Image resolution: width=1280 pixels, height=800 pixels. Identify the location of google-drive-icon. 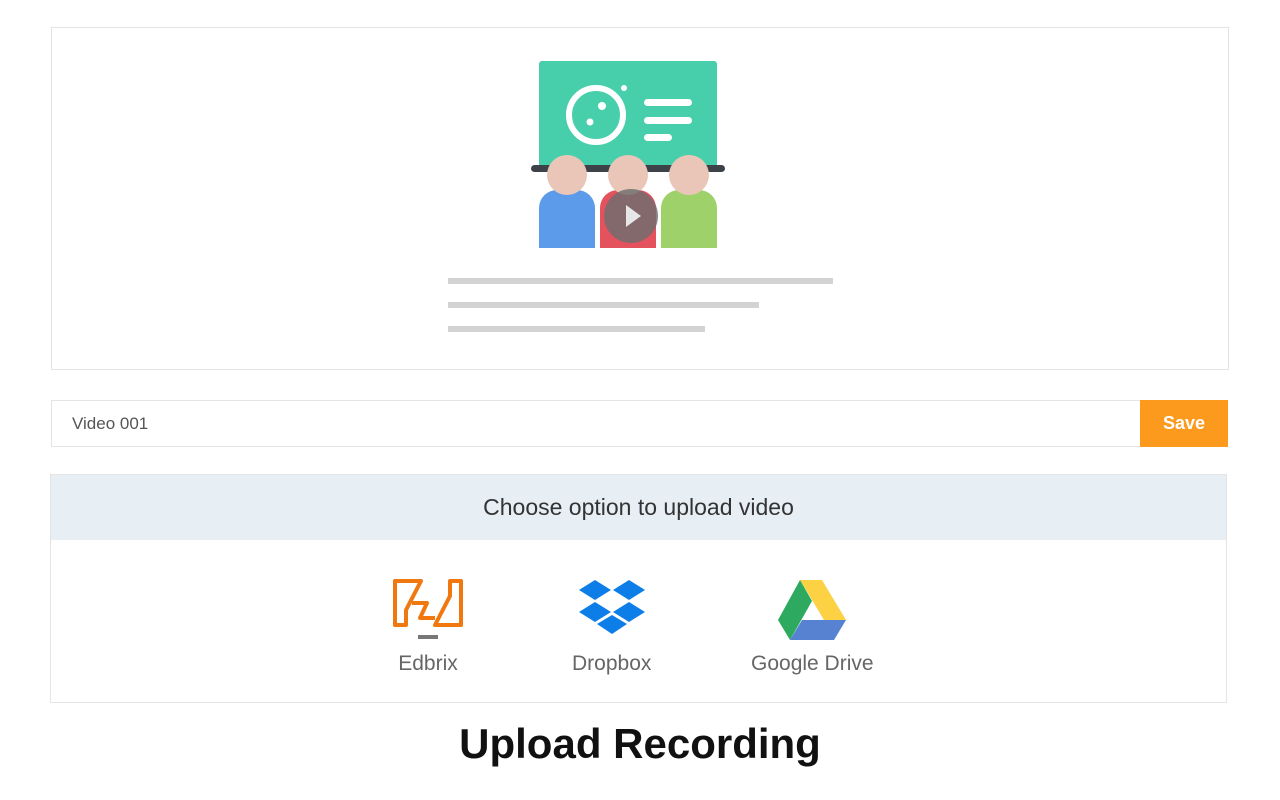
(812, 610).